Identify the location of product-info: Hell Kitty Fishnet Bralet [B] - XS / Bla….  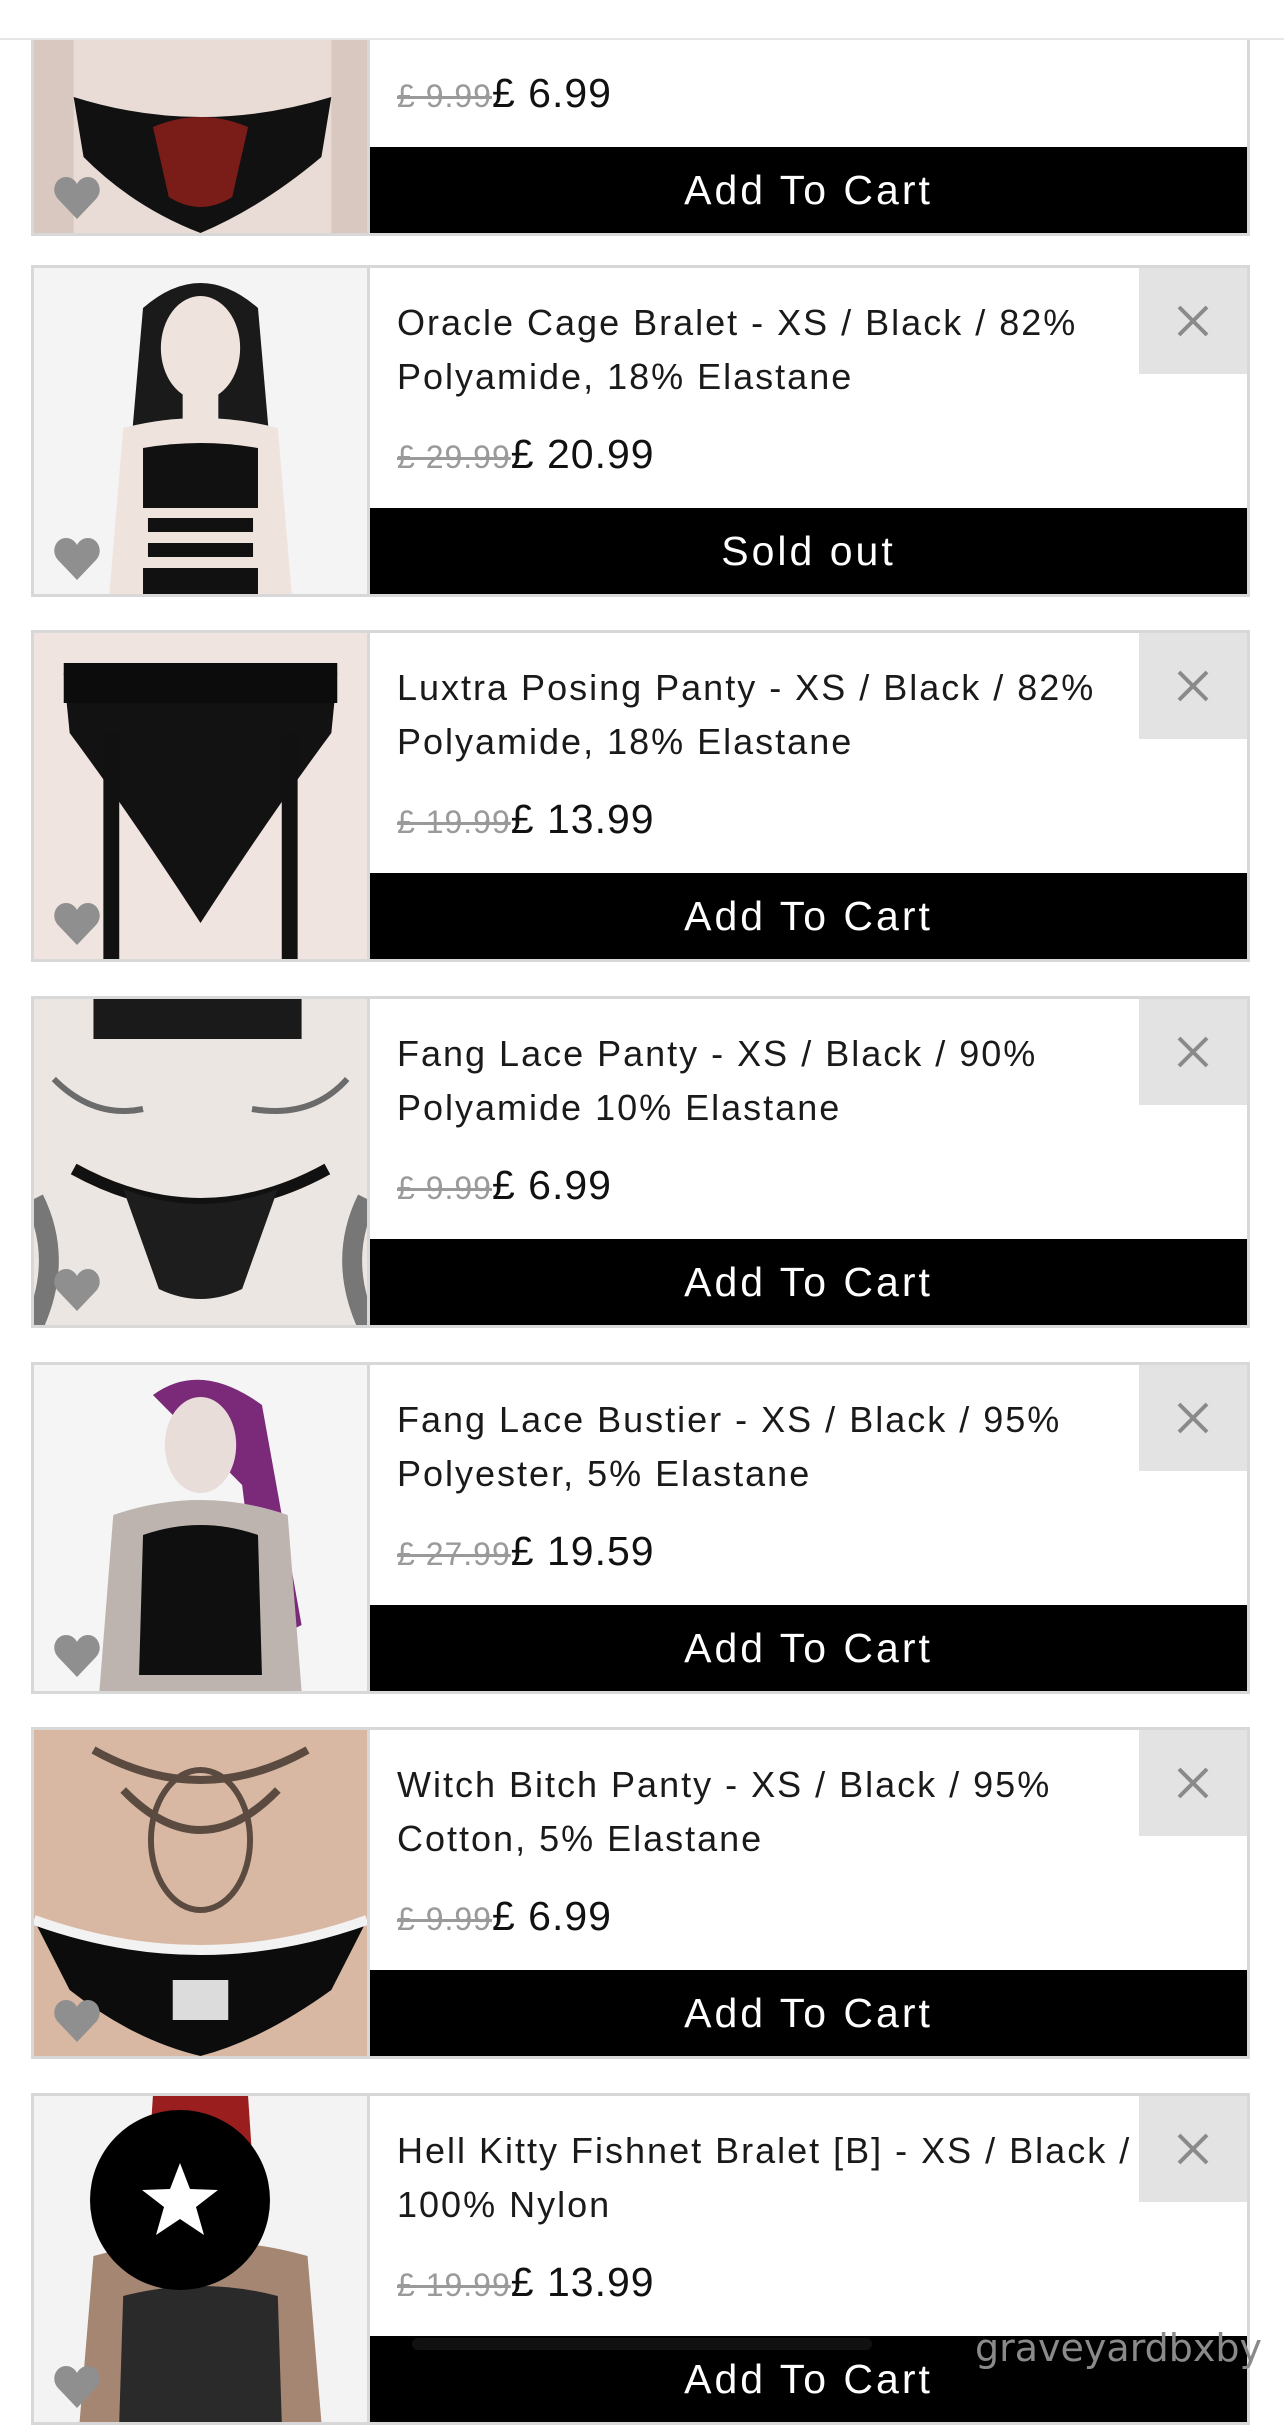
(808, 2217).